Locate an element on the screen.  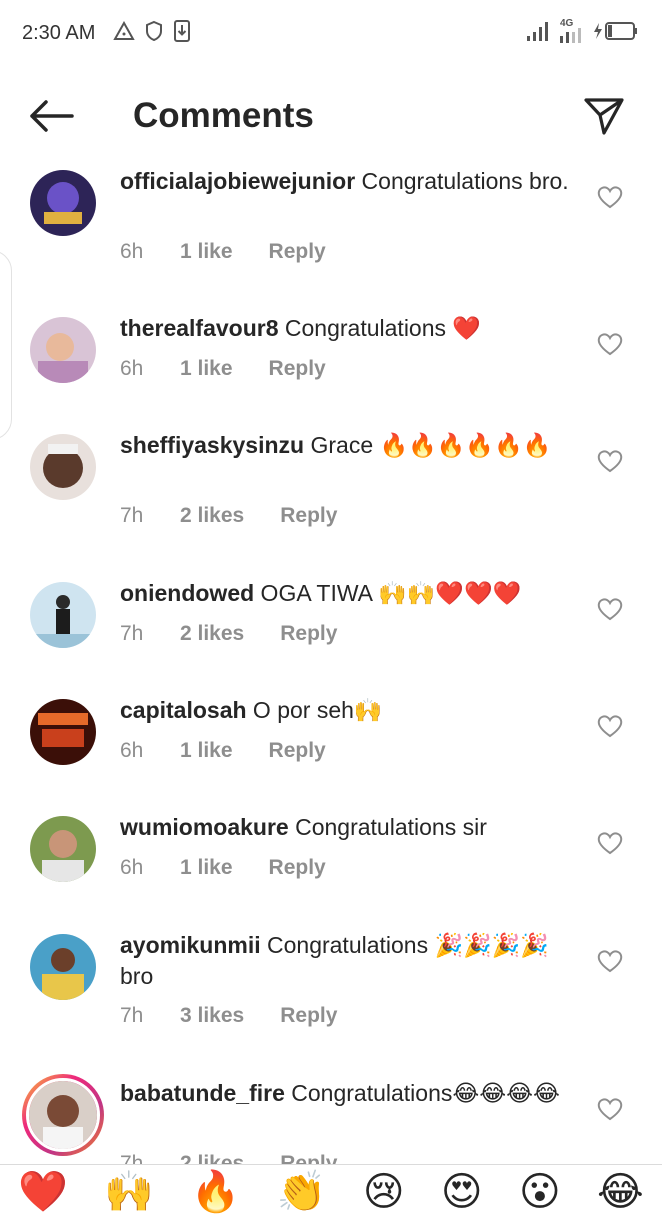
comment-message: Congratulations😂😂😂😂 is located at coordinates (422, 1093).